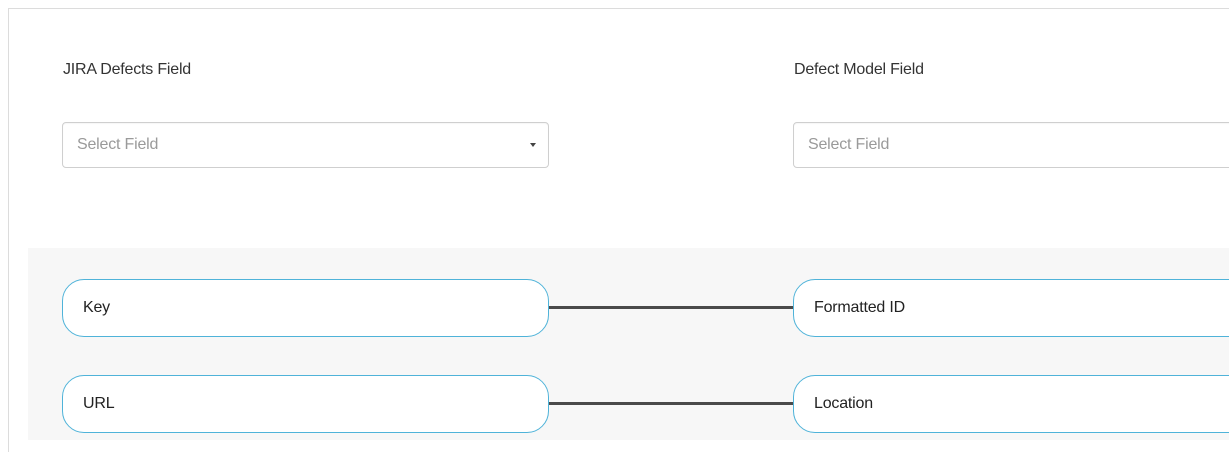  What do you see at coordinates (305, 404) in the screenshot?
I see `source-field-pill: URL` at bounding box center [305, 404].